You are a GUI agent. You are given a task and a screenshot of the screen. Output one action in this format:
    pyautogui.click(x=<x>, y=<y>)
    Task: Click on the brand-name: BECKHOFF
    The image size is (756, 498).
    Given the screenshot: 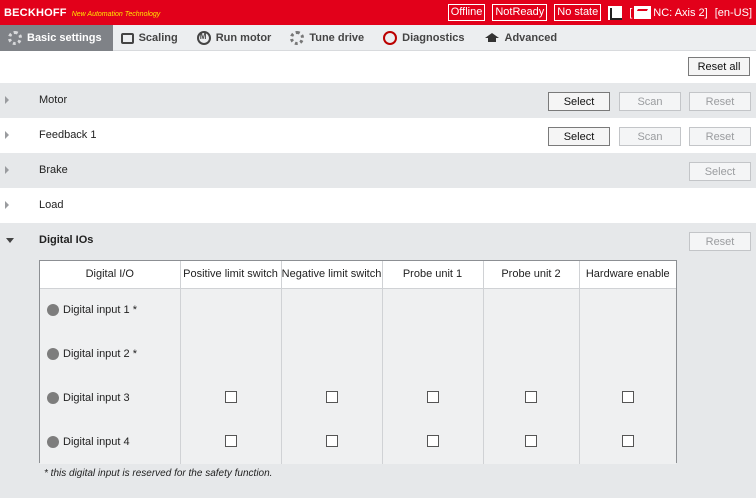 What is the action you would take?
    pyautogui.click(x=35, y=12)
    